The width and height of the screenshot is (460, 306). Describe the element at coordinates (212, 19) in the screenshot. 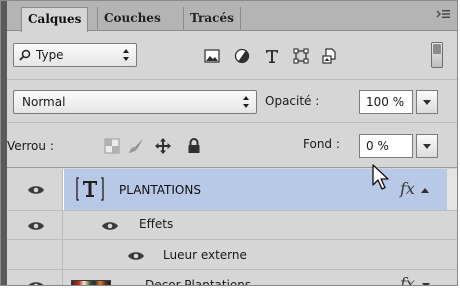

I see `tab-traces: Tracés` at that location.